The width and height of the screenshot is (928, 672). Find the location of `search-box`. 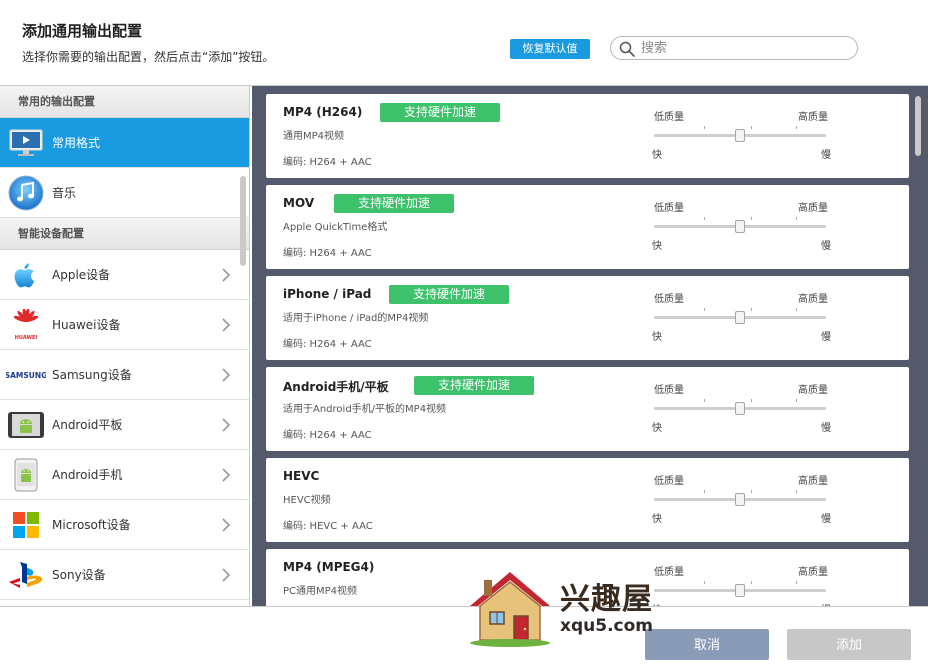

search-box is located at coordinates (734, 48).